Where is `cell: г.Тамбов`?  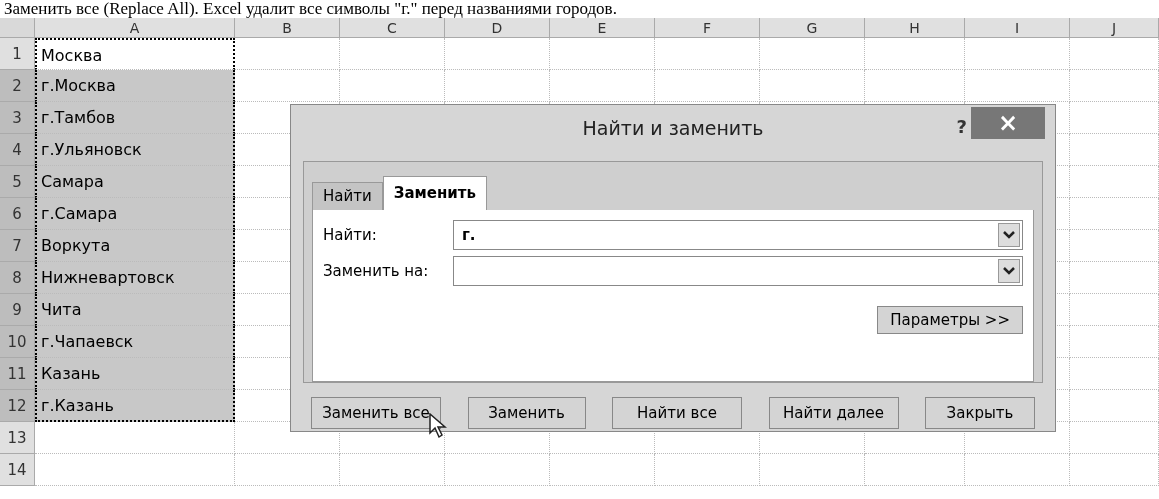 cell: г.Тамбов is located at coordinates (135, 118).